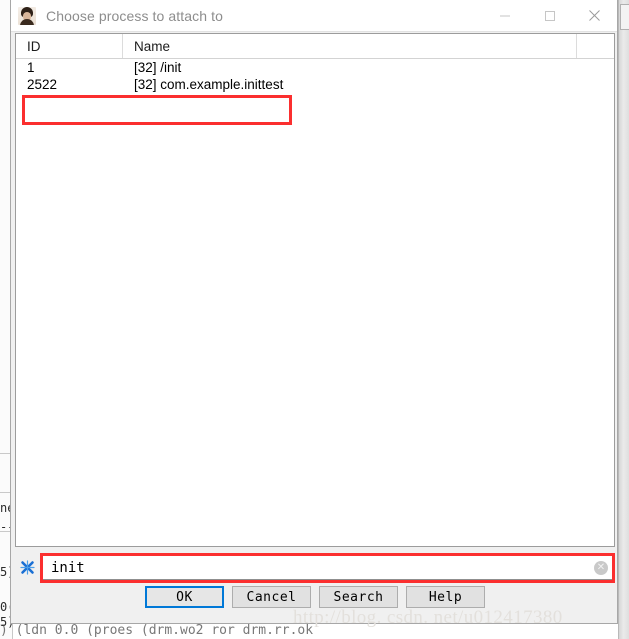 The width and height of the screenshot is (629, 639). Describe the element at coordinates (42, 84) in the screenshot. I see `row-id: 2522` at that location.